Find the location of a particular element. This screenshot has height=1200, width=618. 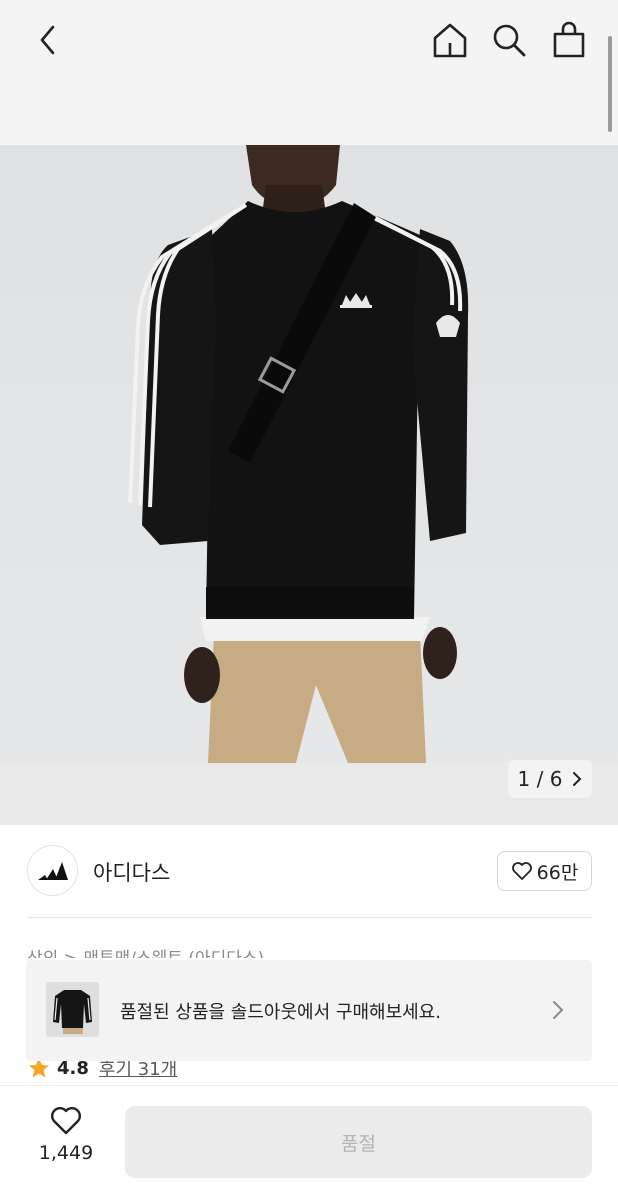

brand-like-button: 66만 is located at coordinates (544, 871).